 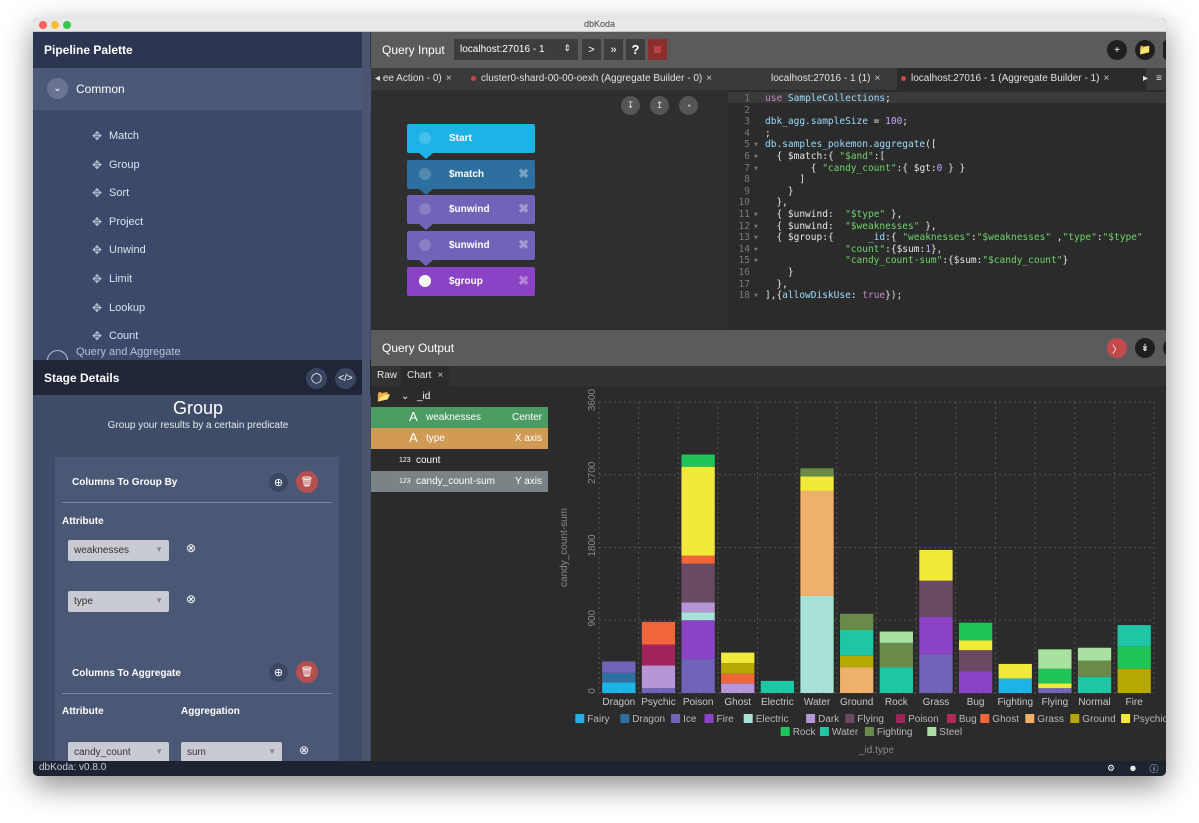 I want to click on query-output-title: Query Output, so click(x=418, y=348).